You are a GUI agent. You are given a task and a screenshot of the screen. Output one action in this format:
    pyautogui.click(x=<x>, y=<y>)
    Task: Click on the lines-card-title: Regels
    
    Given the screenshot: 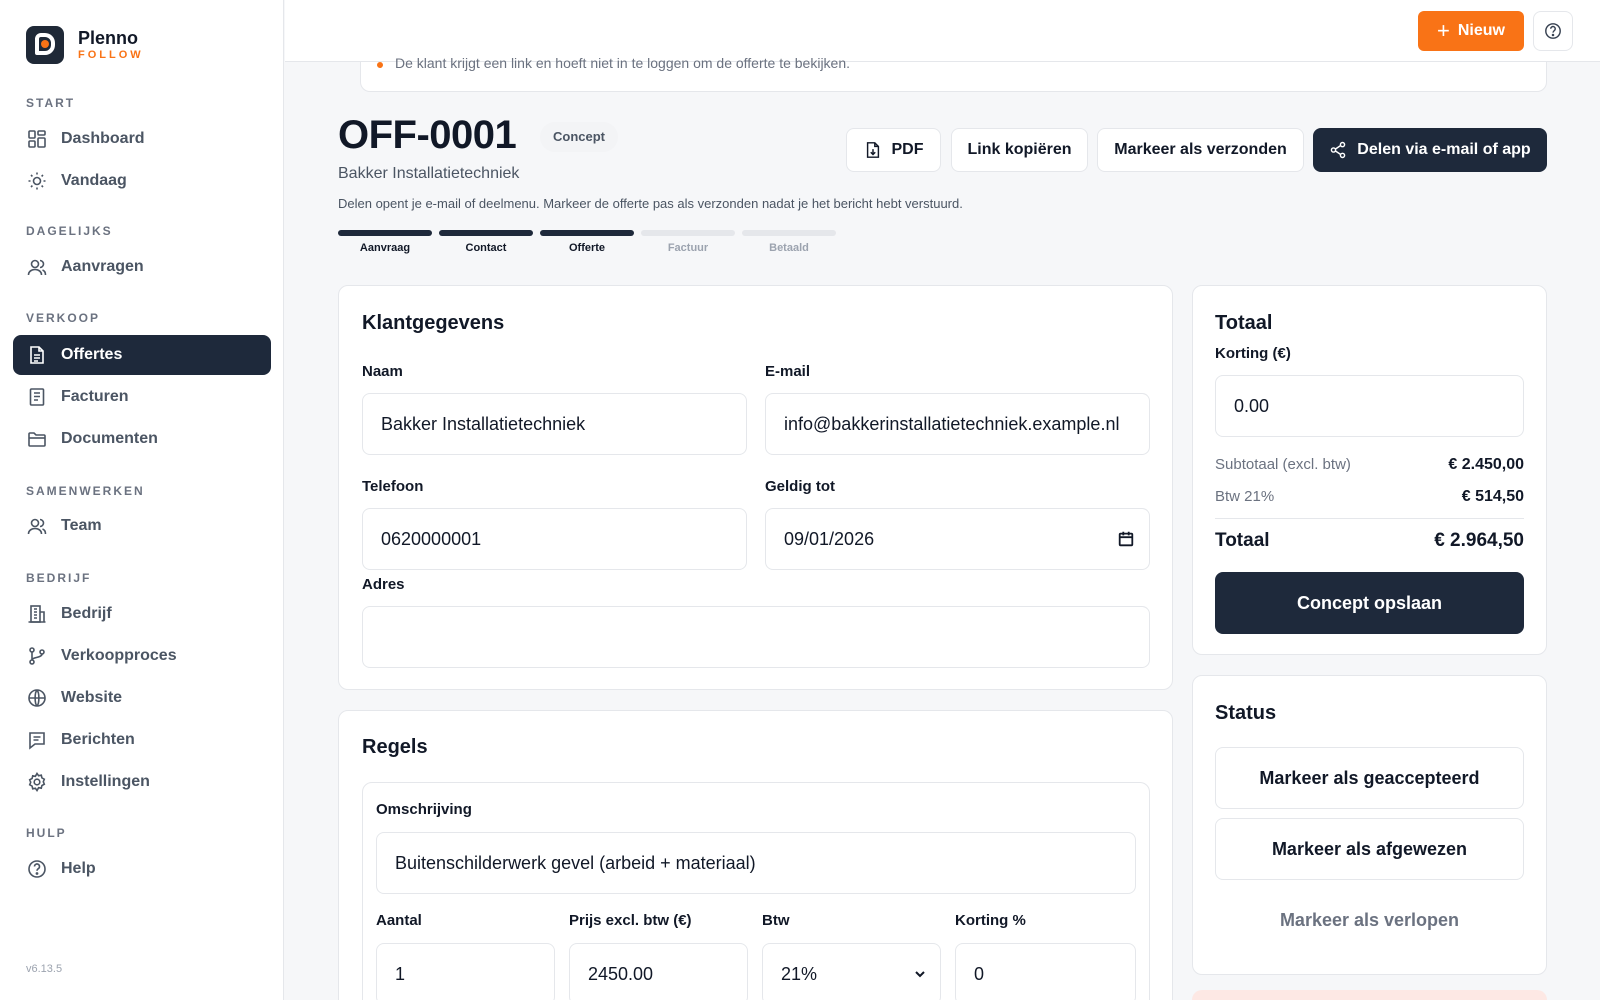 What is the action you would take?
    pyautogui.click(x=395, y=747)
    